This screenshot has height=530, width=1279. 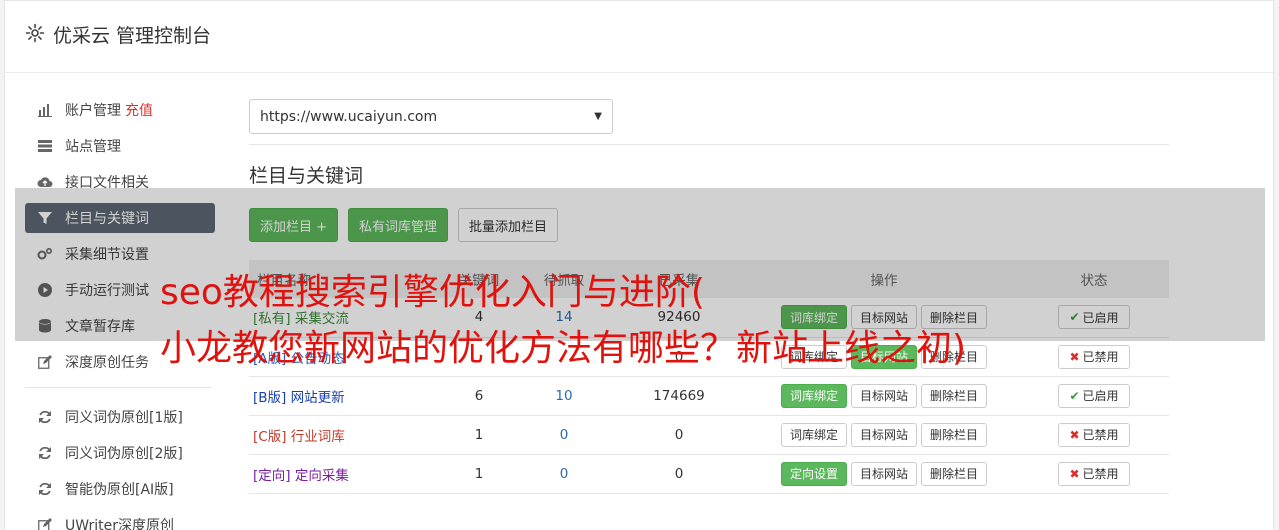 What do you see at coordinates (318, 437) in the screenshot?
I see `column-name: 行业词库` at bounding box center [318, 437].